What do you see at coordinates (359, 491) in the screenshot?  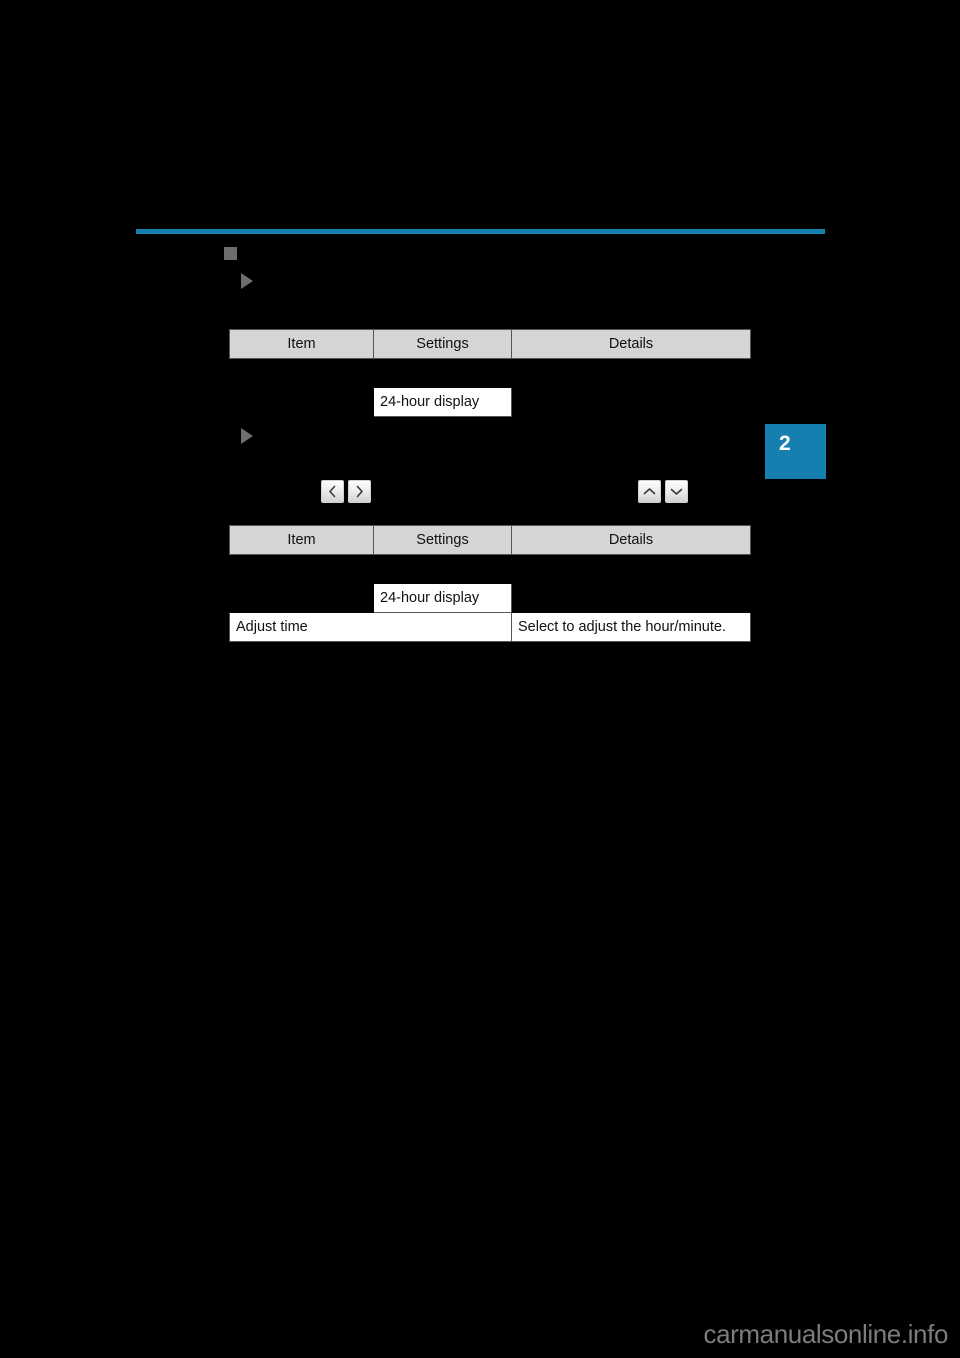 I see `chevron-right-icon` at bounding box center [359, 491].